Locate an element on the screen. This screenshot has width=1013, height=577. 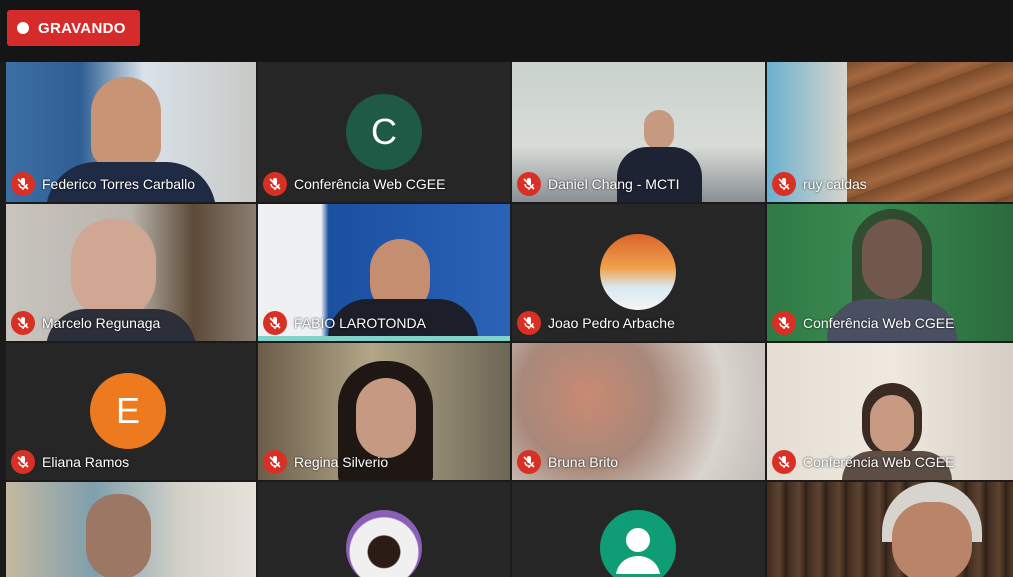
top-bar: GRAVANDO is located at coordinates (506, 31).